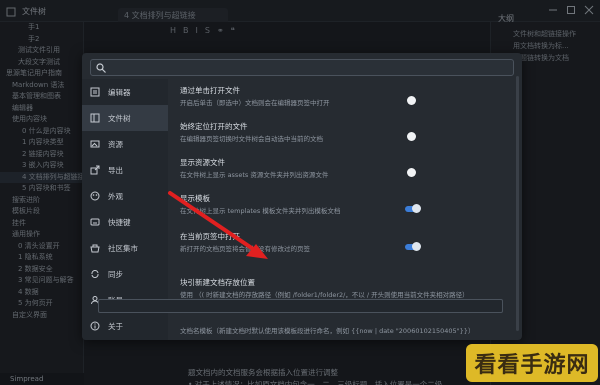 This screenshot has height=385, width=600. I want to click on setting-row: 显示资源文件在文件树上显示 assets 资源文件夹并列出资源文件, so click(345, 169).